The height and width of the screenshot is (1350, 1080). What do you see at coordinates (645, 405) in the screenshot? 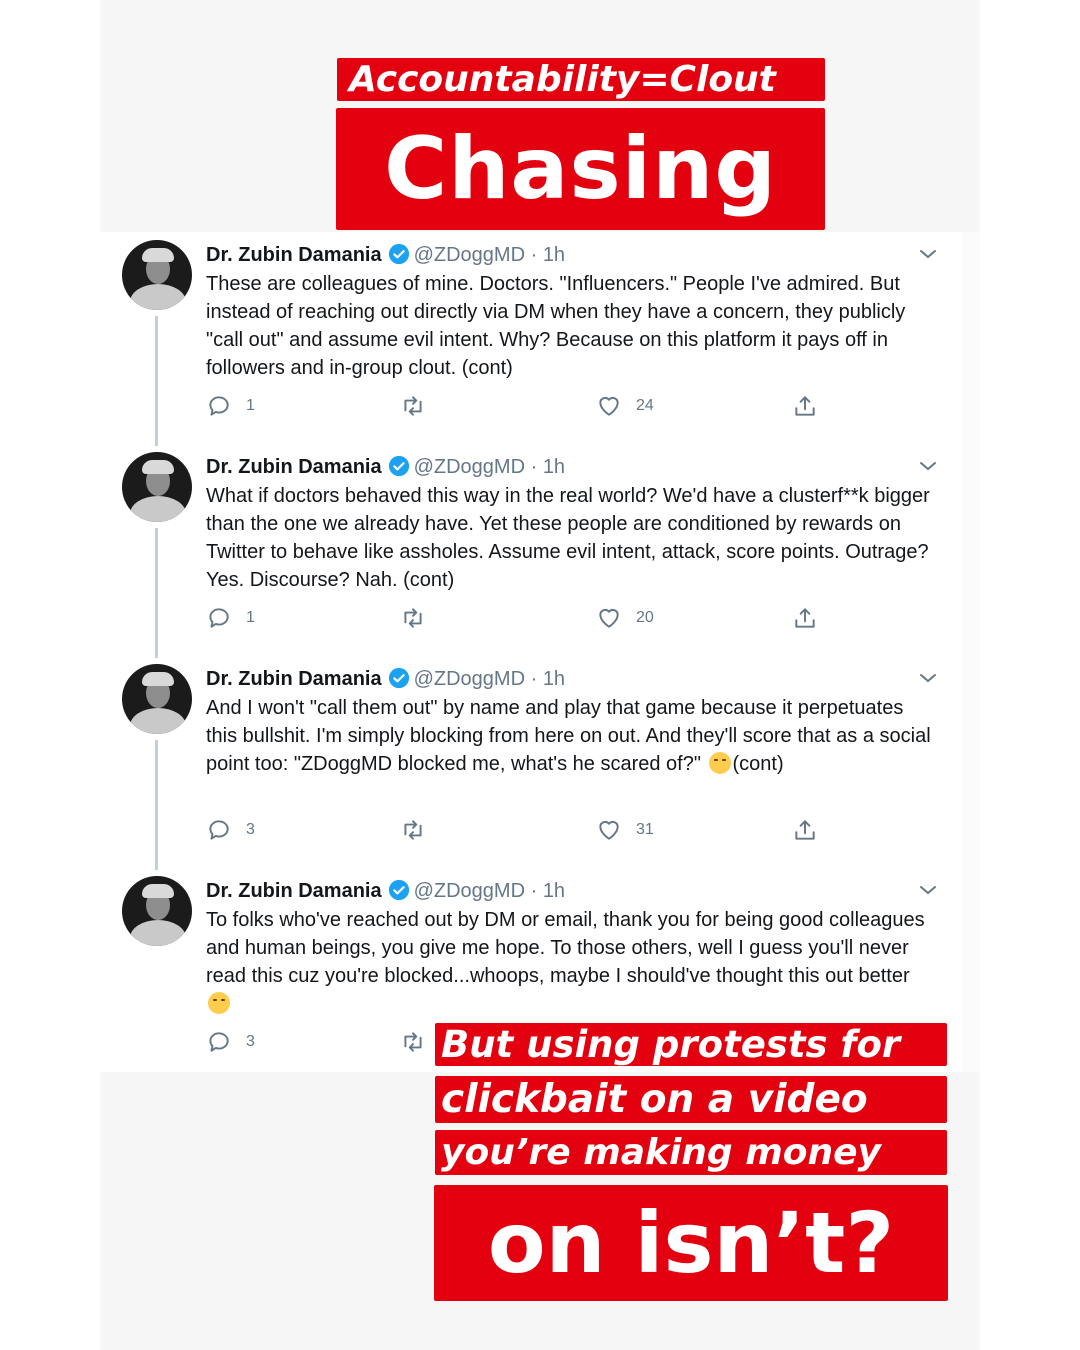
I see `like-count: 24` at bounding box center [645, 405].